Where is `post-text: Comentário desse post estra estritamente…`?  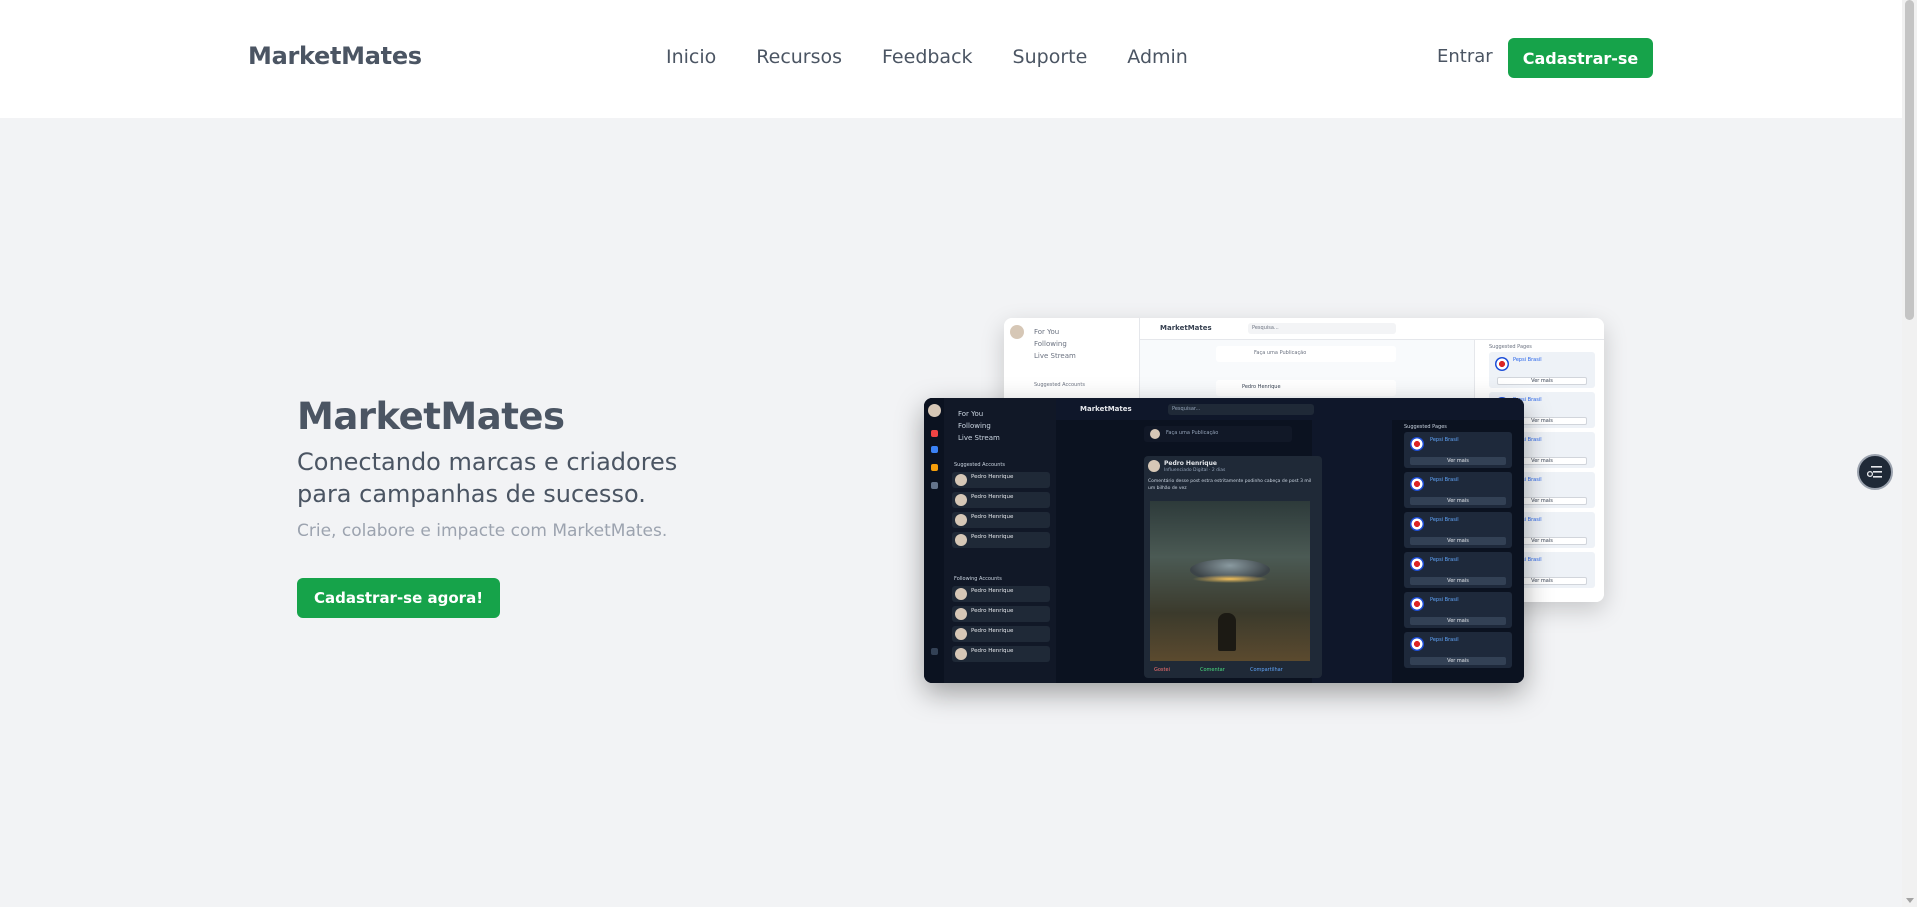 post-text: Comentário desse post estra estritamente… is located at coordinates (1230, 485).